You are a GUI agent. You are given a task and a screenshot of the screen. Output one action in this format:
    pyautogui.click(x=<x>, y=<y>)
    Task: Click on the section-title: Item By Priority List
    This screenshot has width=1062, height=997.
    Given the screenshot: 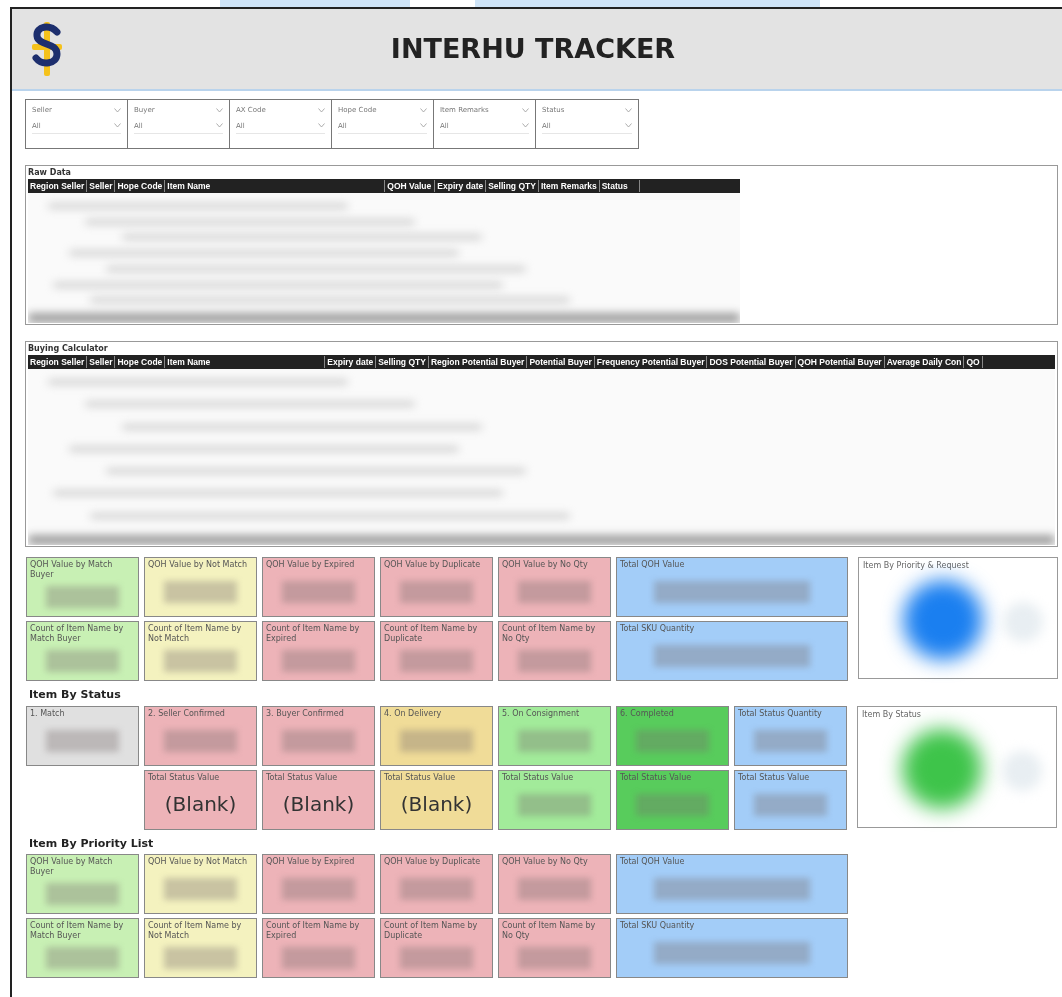 What is the action you would take?
    pyautogui.click(x=92, y=843)
    